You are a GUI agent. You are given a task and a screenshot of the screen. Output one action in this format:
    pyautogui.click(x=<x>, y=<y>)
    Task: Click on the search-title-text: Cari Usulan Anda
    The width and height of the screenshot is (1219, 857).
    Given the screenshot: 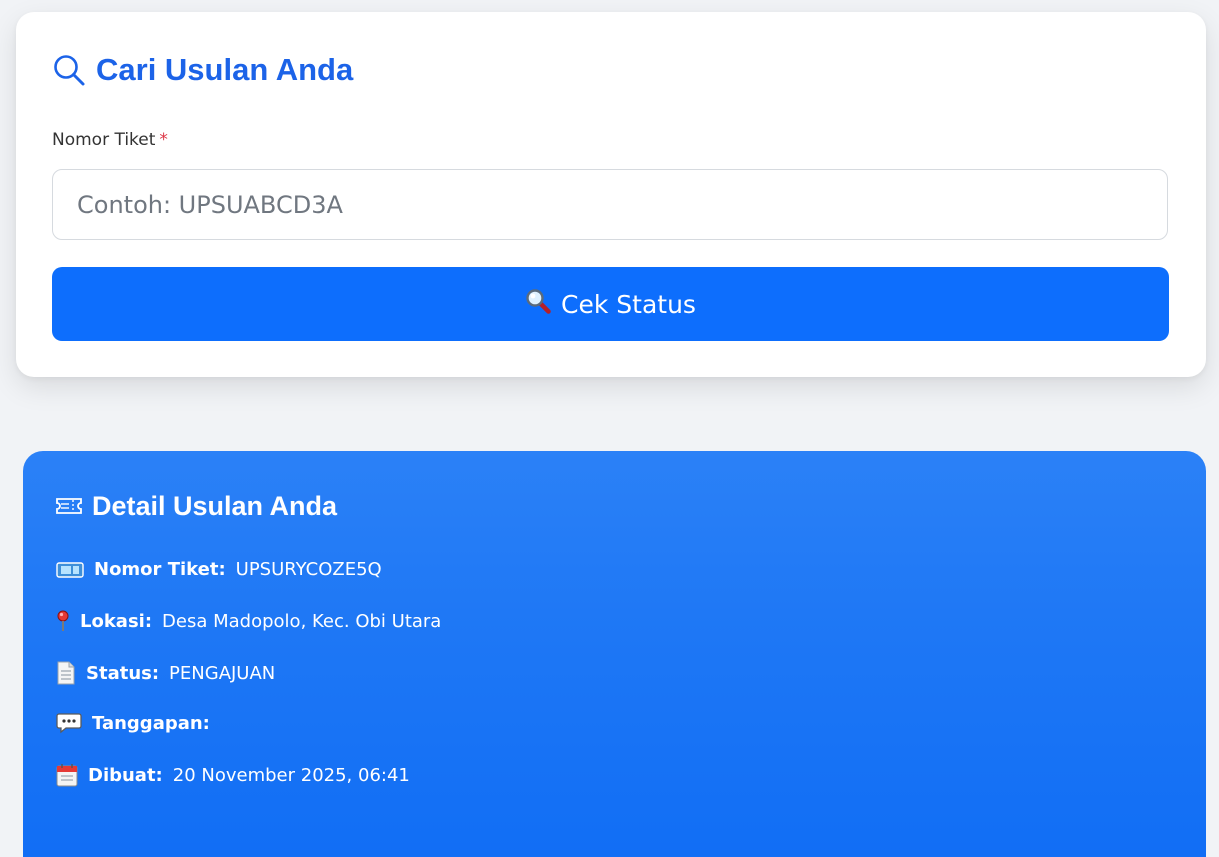 What is the action you would take?
    pyautogui.click(x=225, y=69)
    